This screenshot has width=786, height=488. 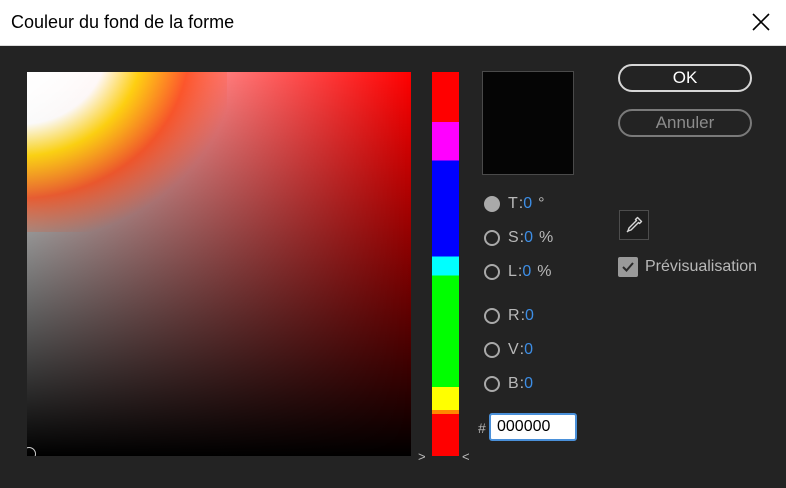 What do you see at coordinates (528, 384) in the screenshot?
I see `channel-value-b: 0` at bounding box center [528, 384].